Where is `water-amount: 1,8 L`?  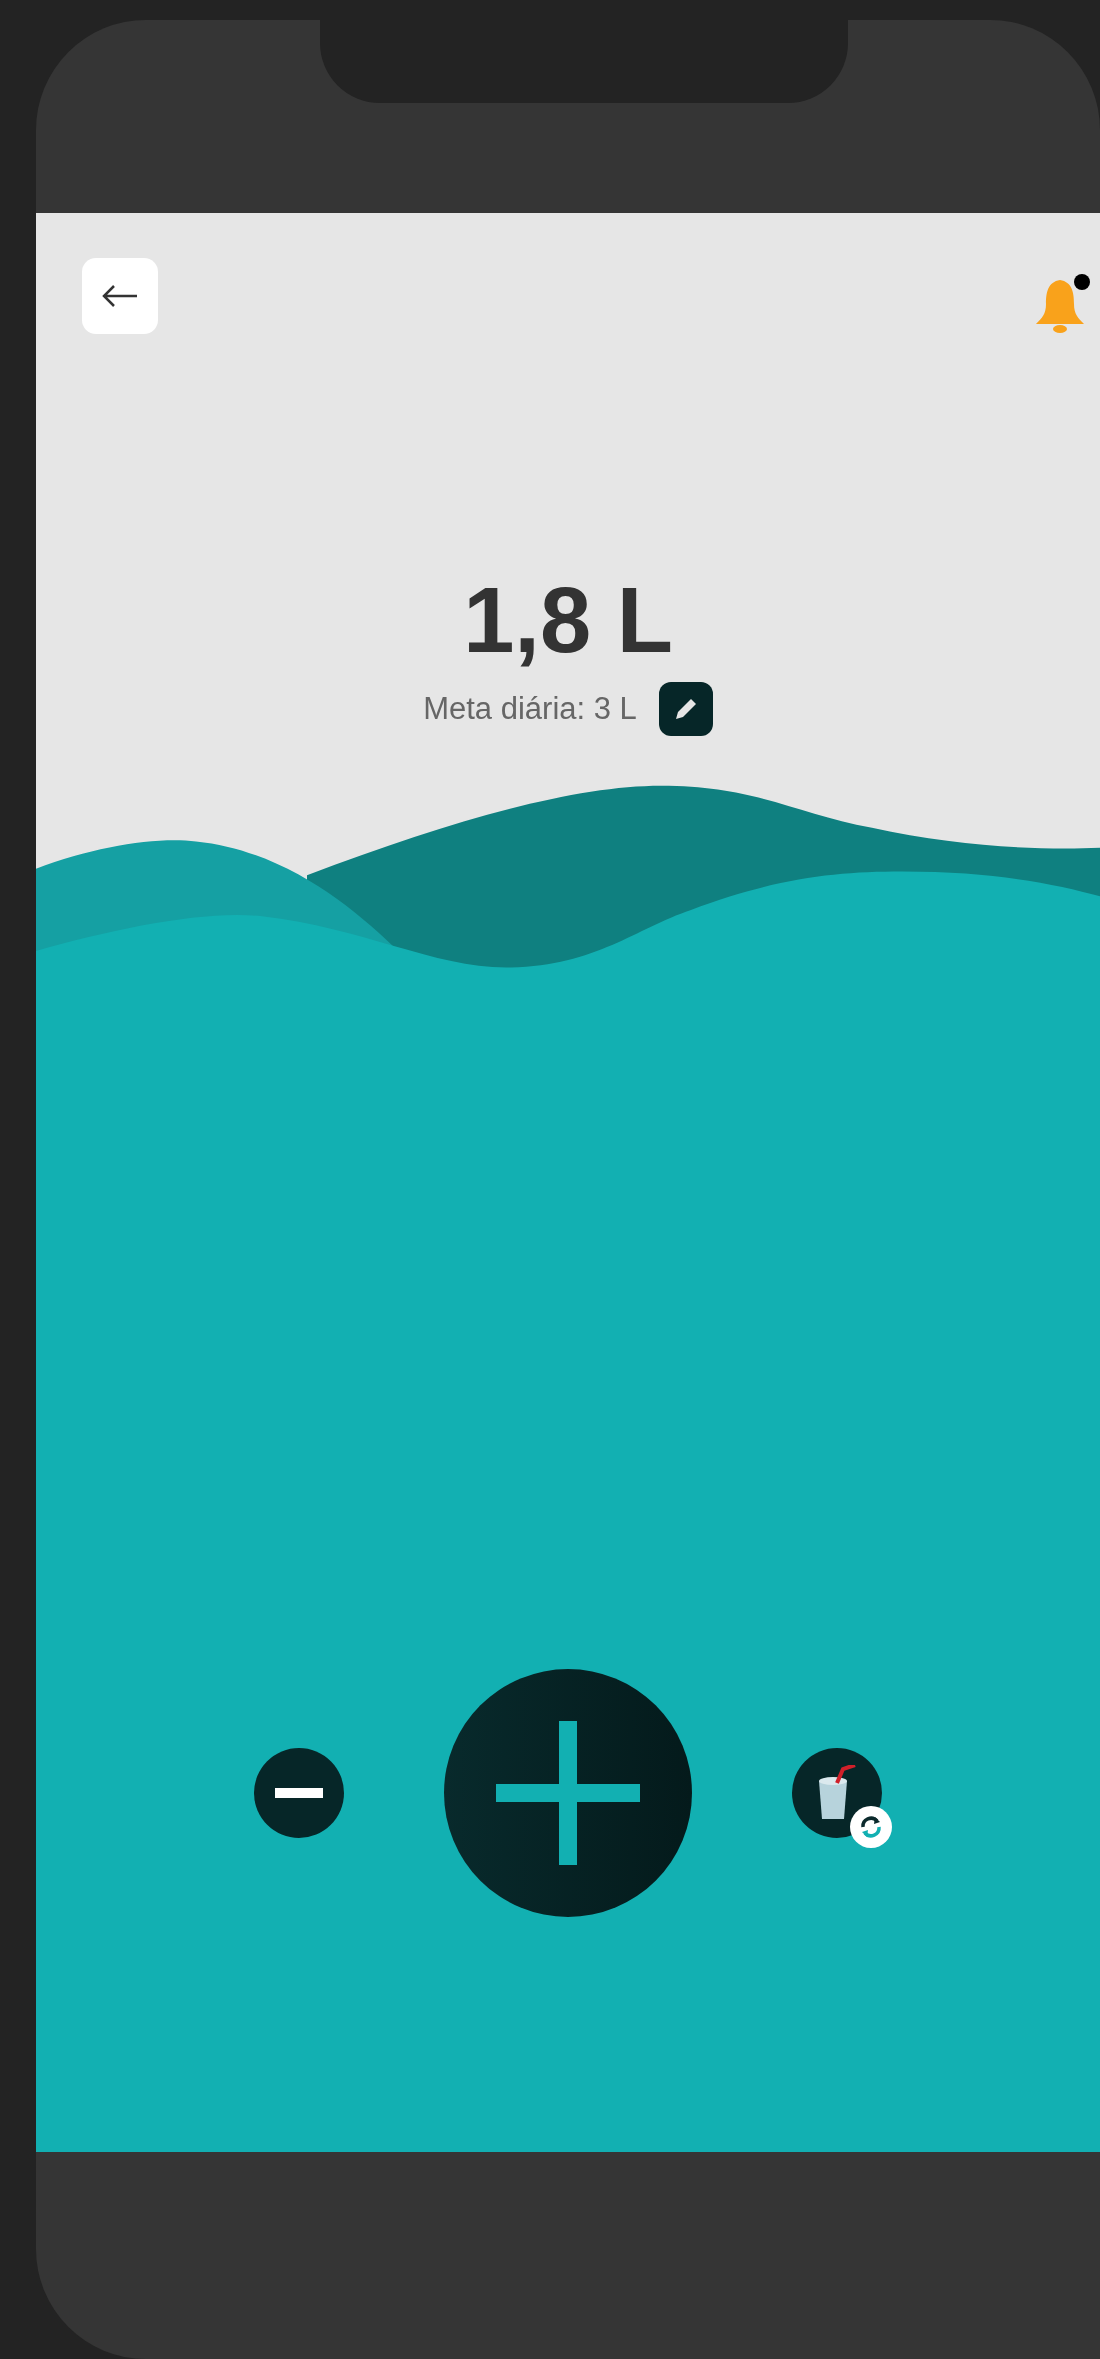 water-amount: 1,8 L is located at coordinates (568, 620).